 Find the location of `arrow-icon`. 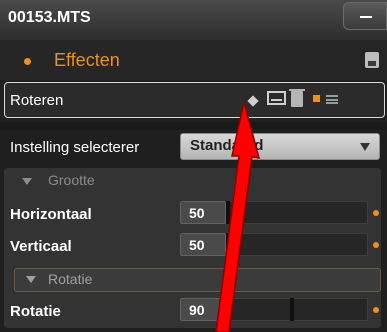

arrow-icon is located at coordinates (238, 216).